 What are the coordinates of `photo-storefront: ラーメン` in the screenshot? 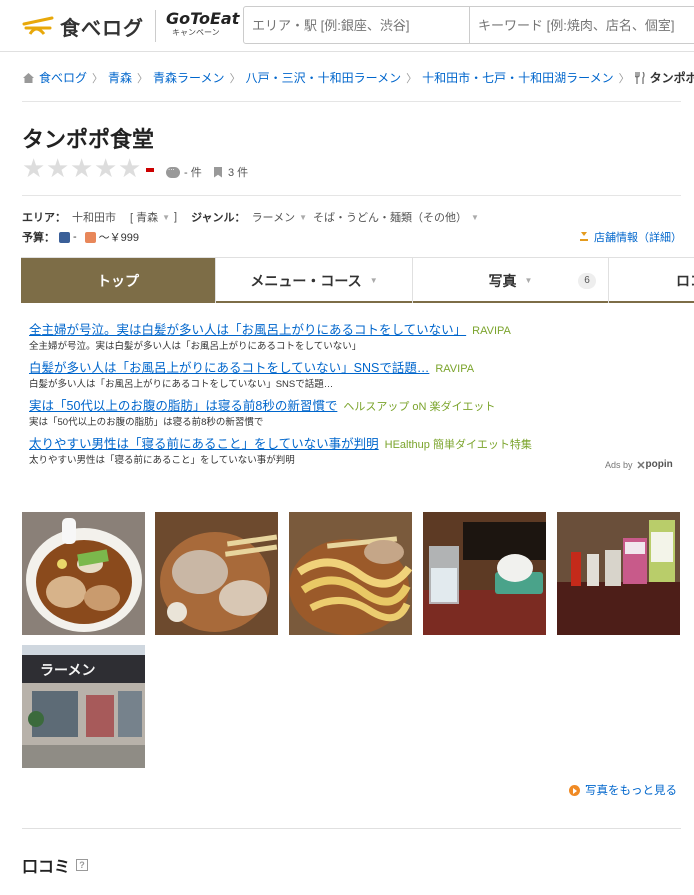 It's located at (83, 706).